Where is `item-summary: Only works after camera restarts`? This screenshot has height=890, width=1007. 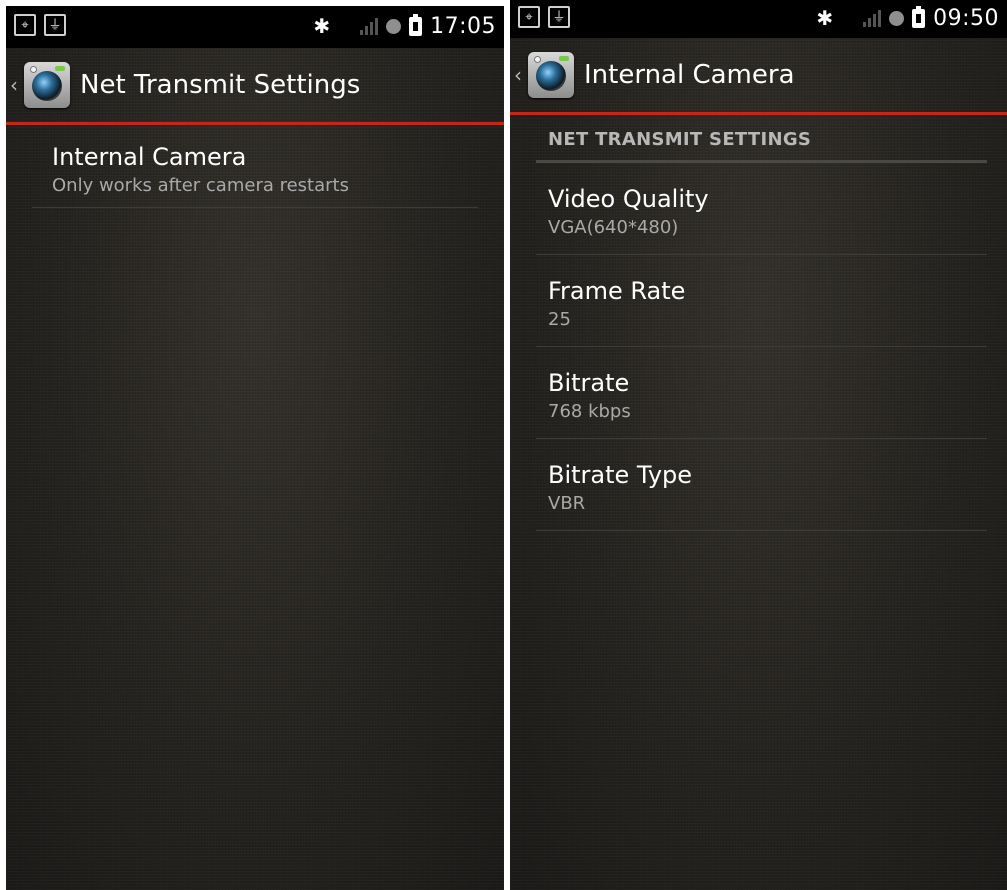 item-summary: Only works after camera restarts is located at coordinates (200, 185).